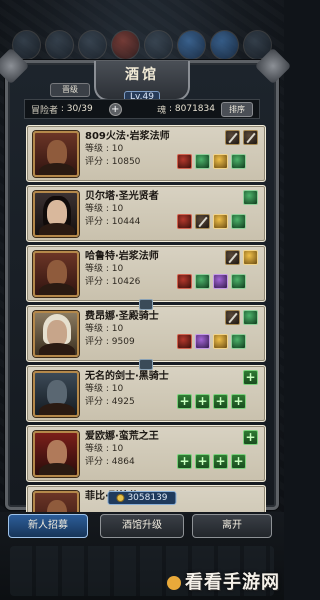  I want to click on hero-score-value: 10850, so click(126, 162).